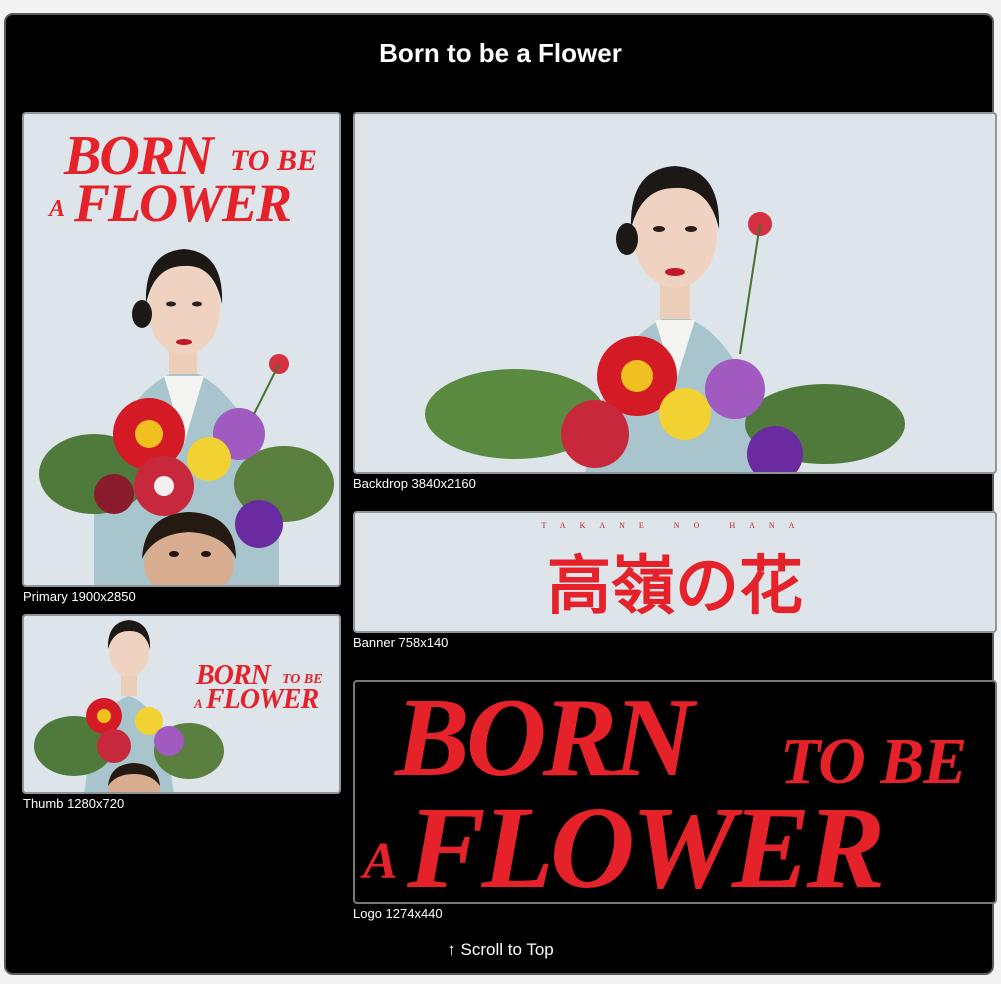 The width and height of the screenshot is (1001, 984). What do you see at coordinates (675, 586) in the screenshot?
I see `banner-kanji: 高嶺の花` at bounding box center [675, 586].